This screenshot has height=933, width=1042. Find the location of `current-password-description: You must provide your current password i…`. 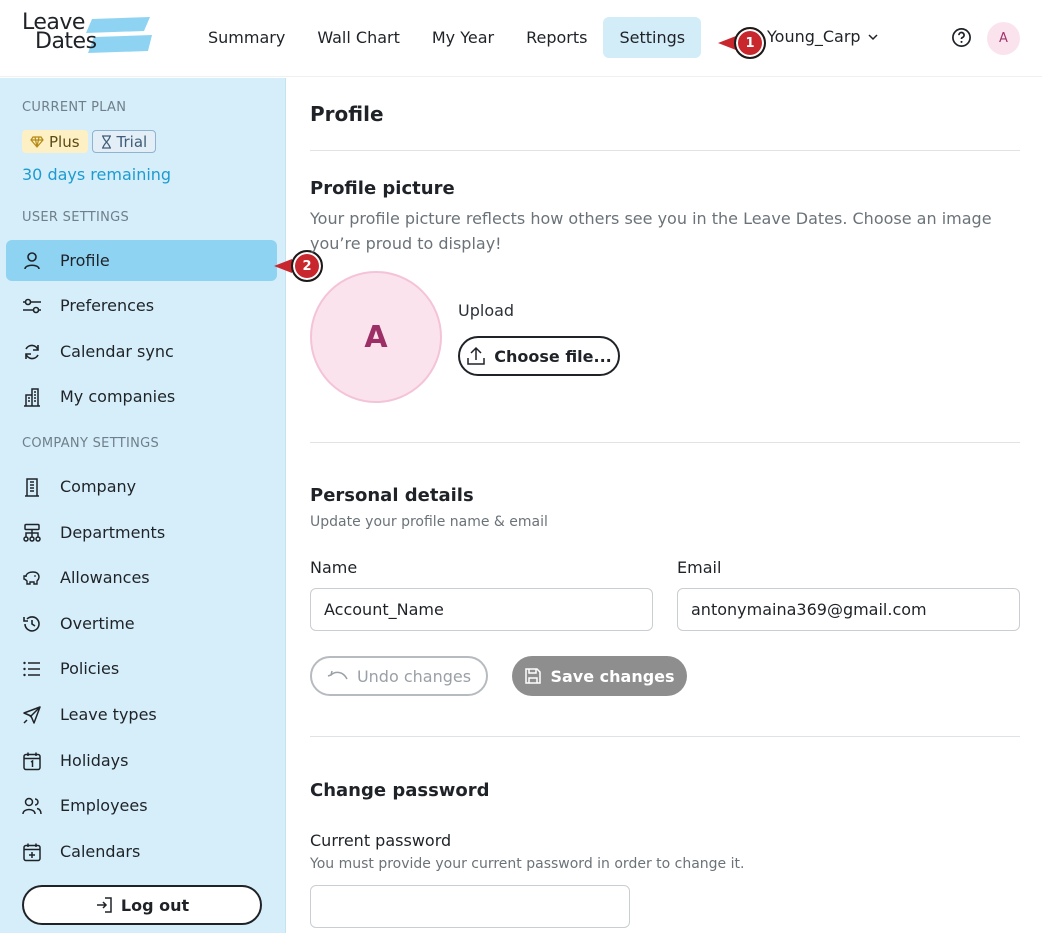

current-password-description: You must provide your current password i… is located at coordinates (527, 864).